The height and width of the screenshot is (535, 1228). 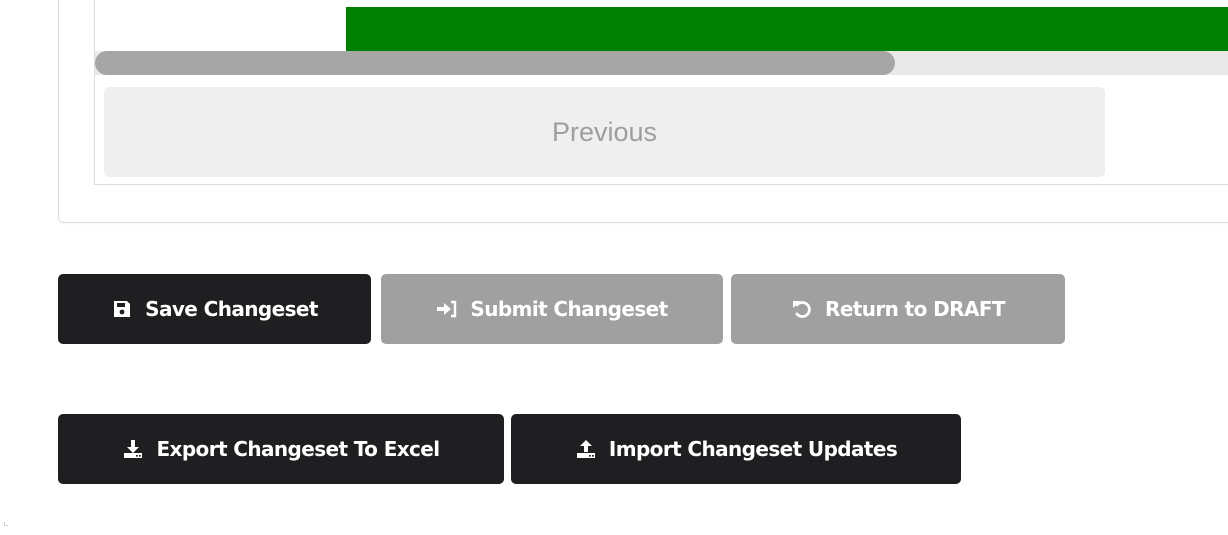 I want to click on export-changeset-button: Export Changeset To Excel, so click(x=281, y=449).